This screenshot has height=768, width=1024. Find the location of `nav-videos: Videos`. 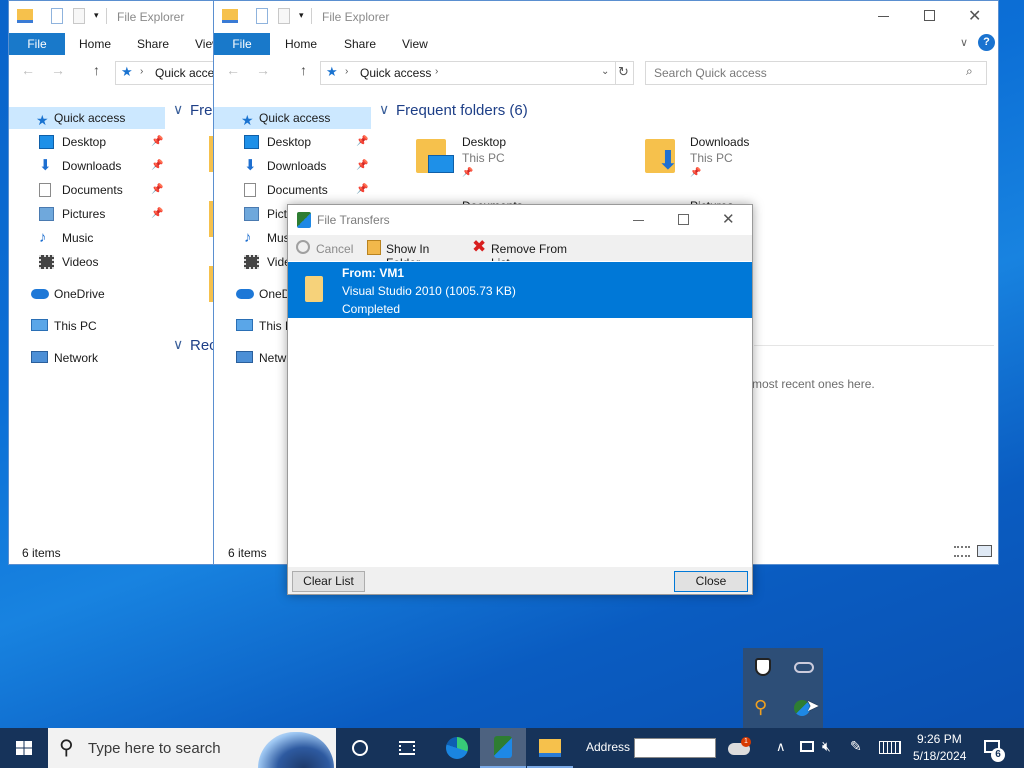

nav-videos: Videos is located at coordinates (87, 262).